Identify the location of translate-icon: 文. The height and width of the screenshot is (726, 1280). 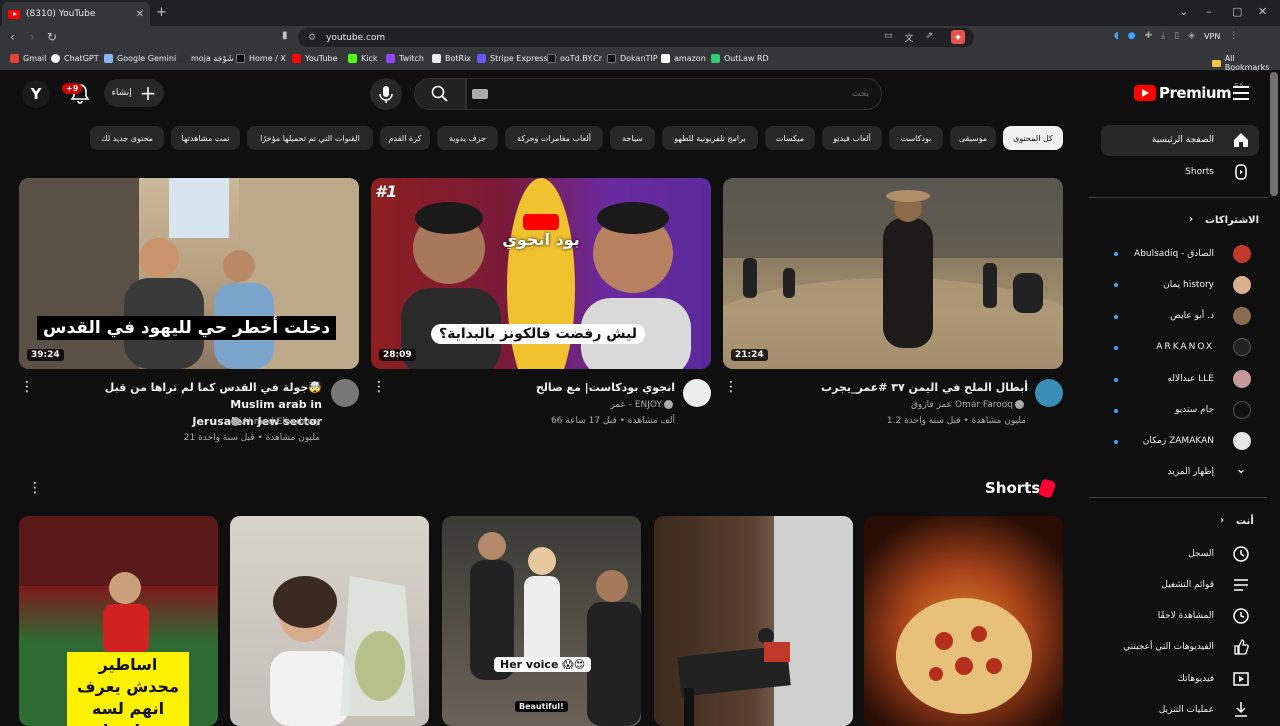
(909, 37).